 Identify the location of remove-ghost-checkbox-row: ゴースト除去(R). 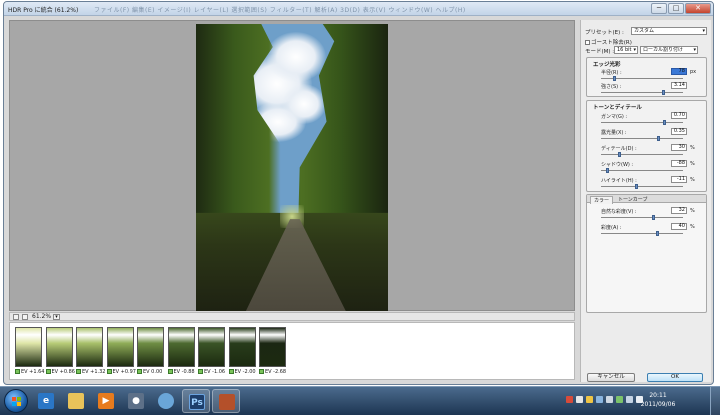
(608, 42).